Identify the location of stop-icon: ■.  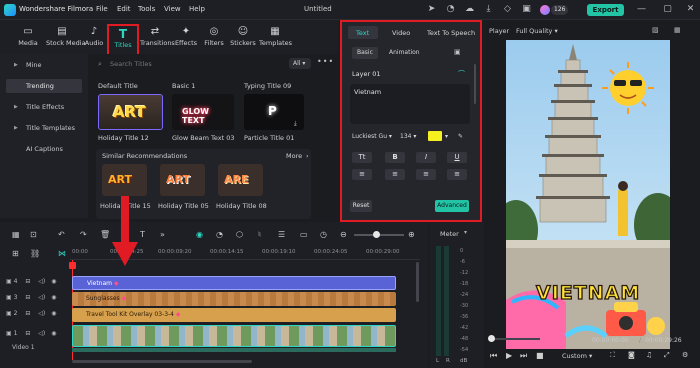
(540, 355).